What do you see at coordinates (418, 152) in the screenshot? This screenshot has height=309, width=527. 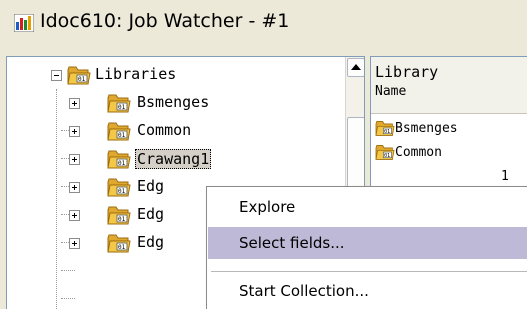 I see `list-item-label: Common` at bounding box center [418, 152].